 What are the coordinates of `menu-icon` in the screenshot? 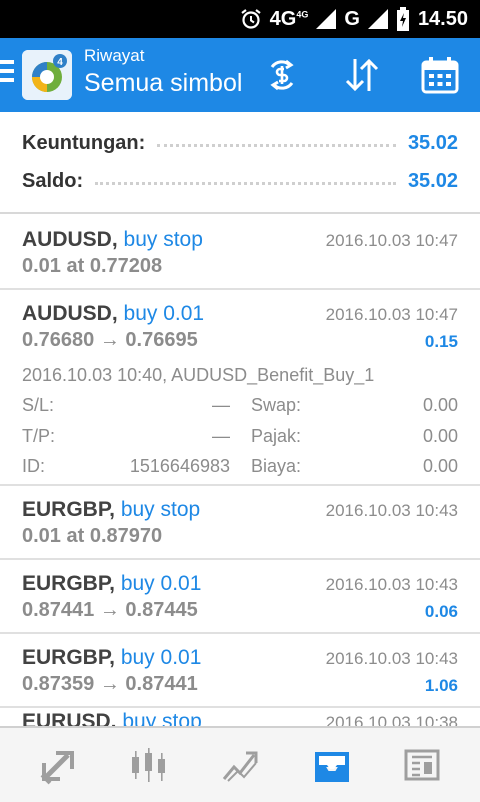 It's located at (7, 75).